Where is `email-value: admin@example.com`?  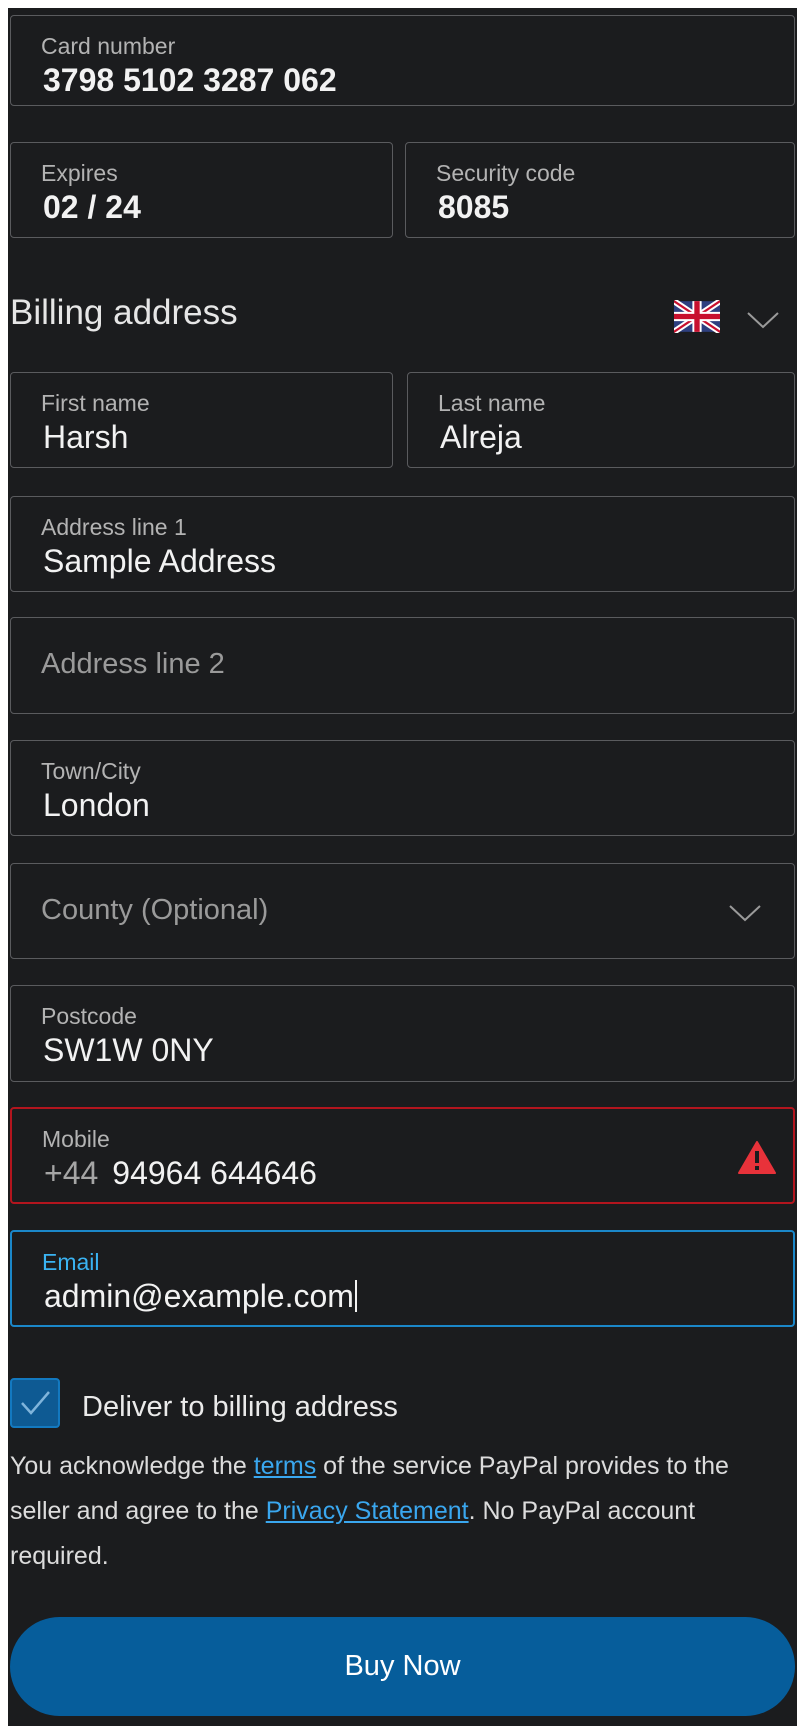 email-value: admin@example.com is located at coordinates (199, 1296).